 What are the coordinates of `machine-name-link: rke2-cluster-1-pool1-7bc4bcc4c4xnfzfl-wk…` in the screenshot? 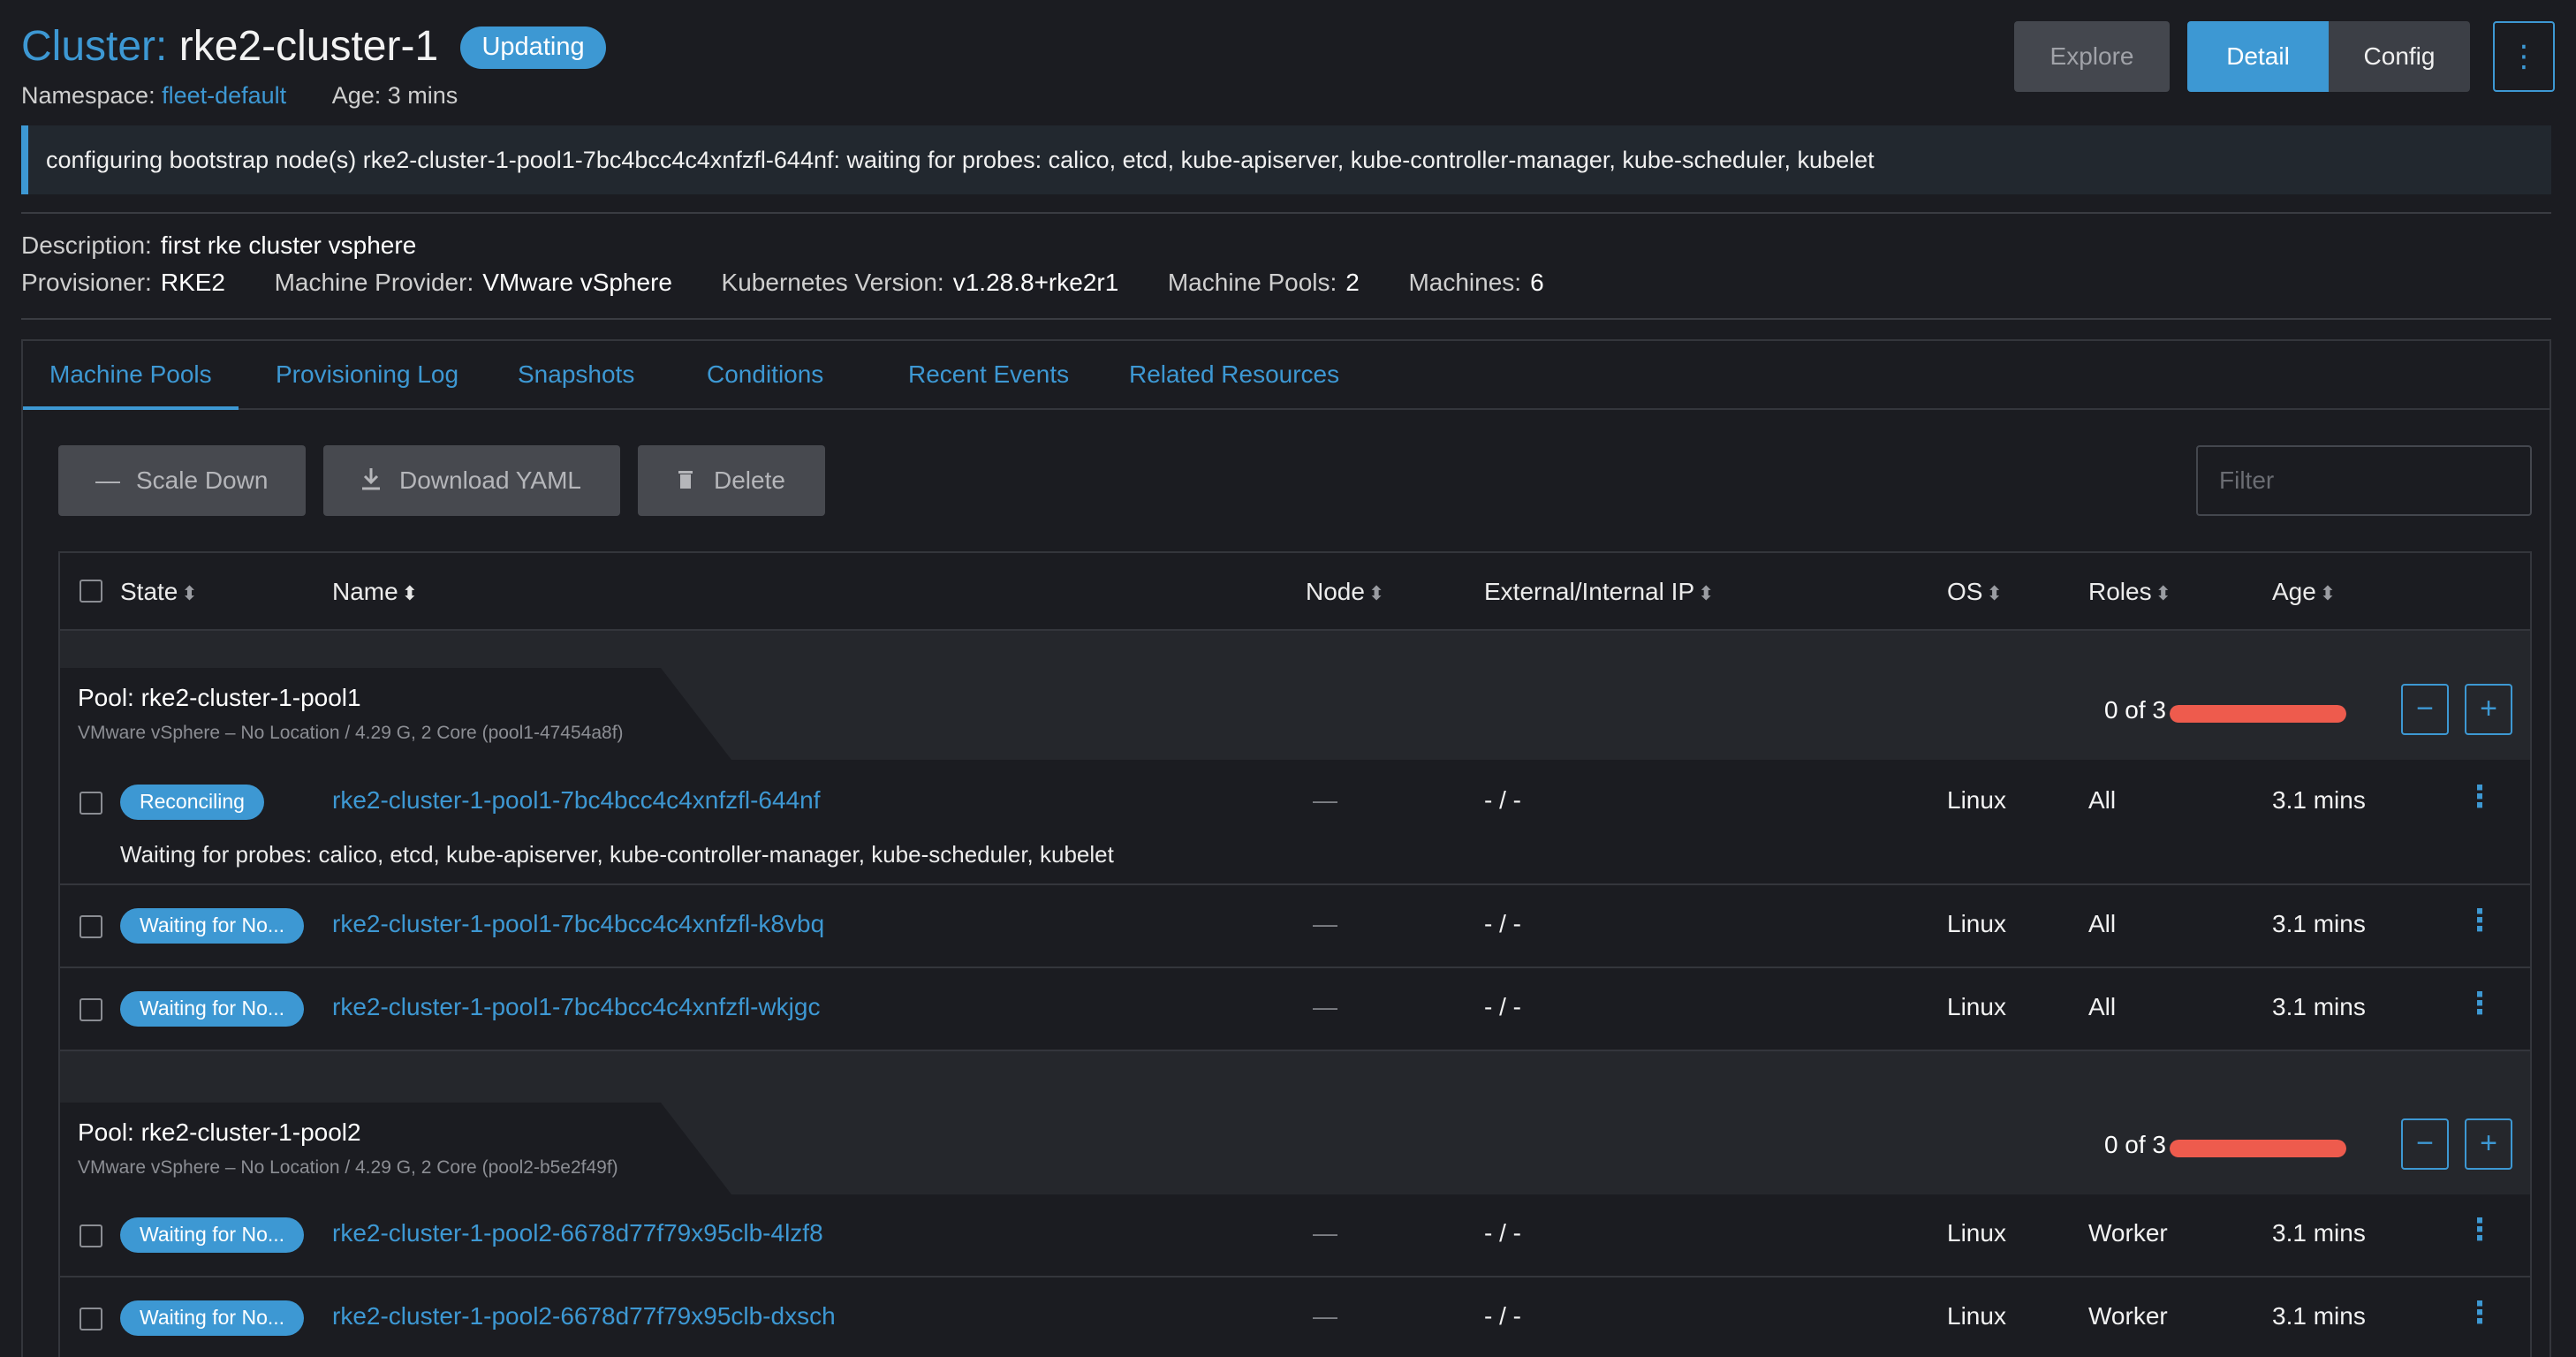 It's located at (576, 1007).